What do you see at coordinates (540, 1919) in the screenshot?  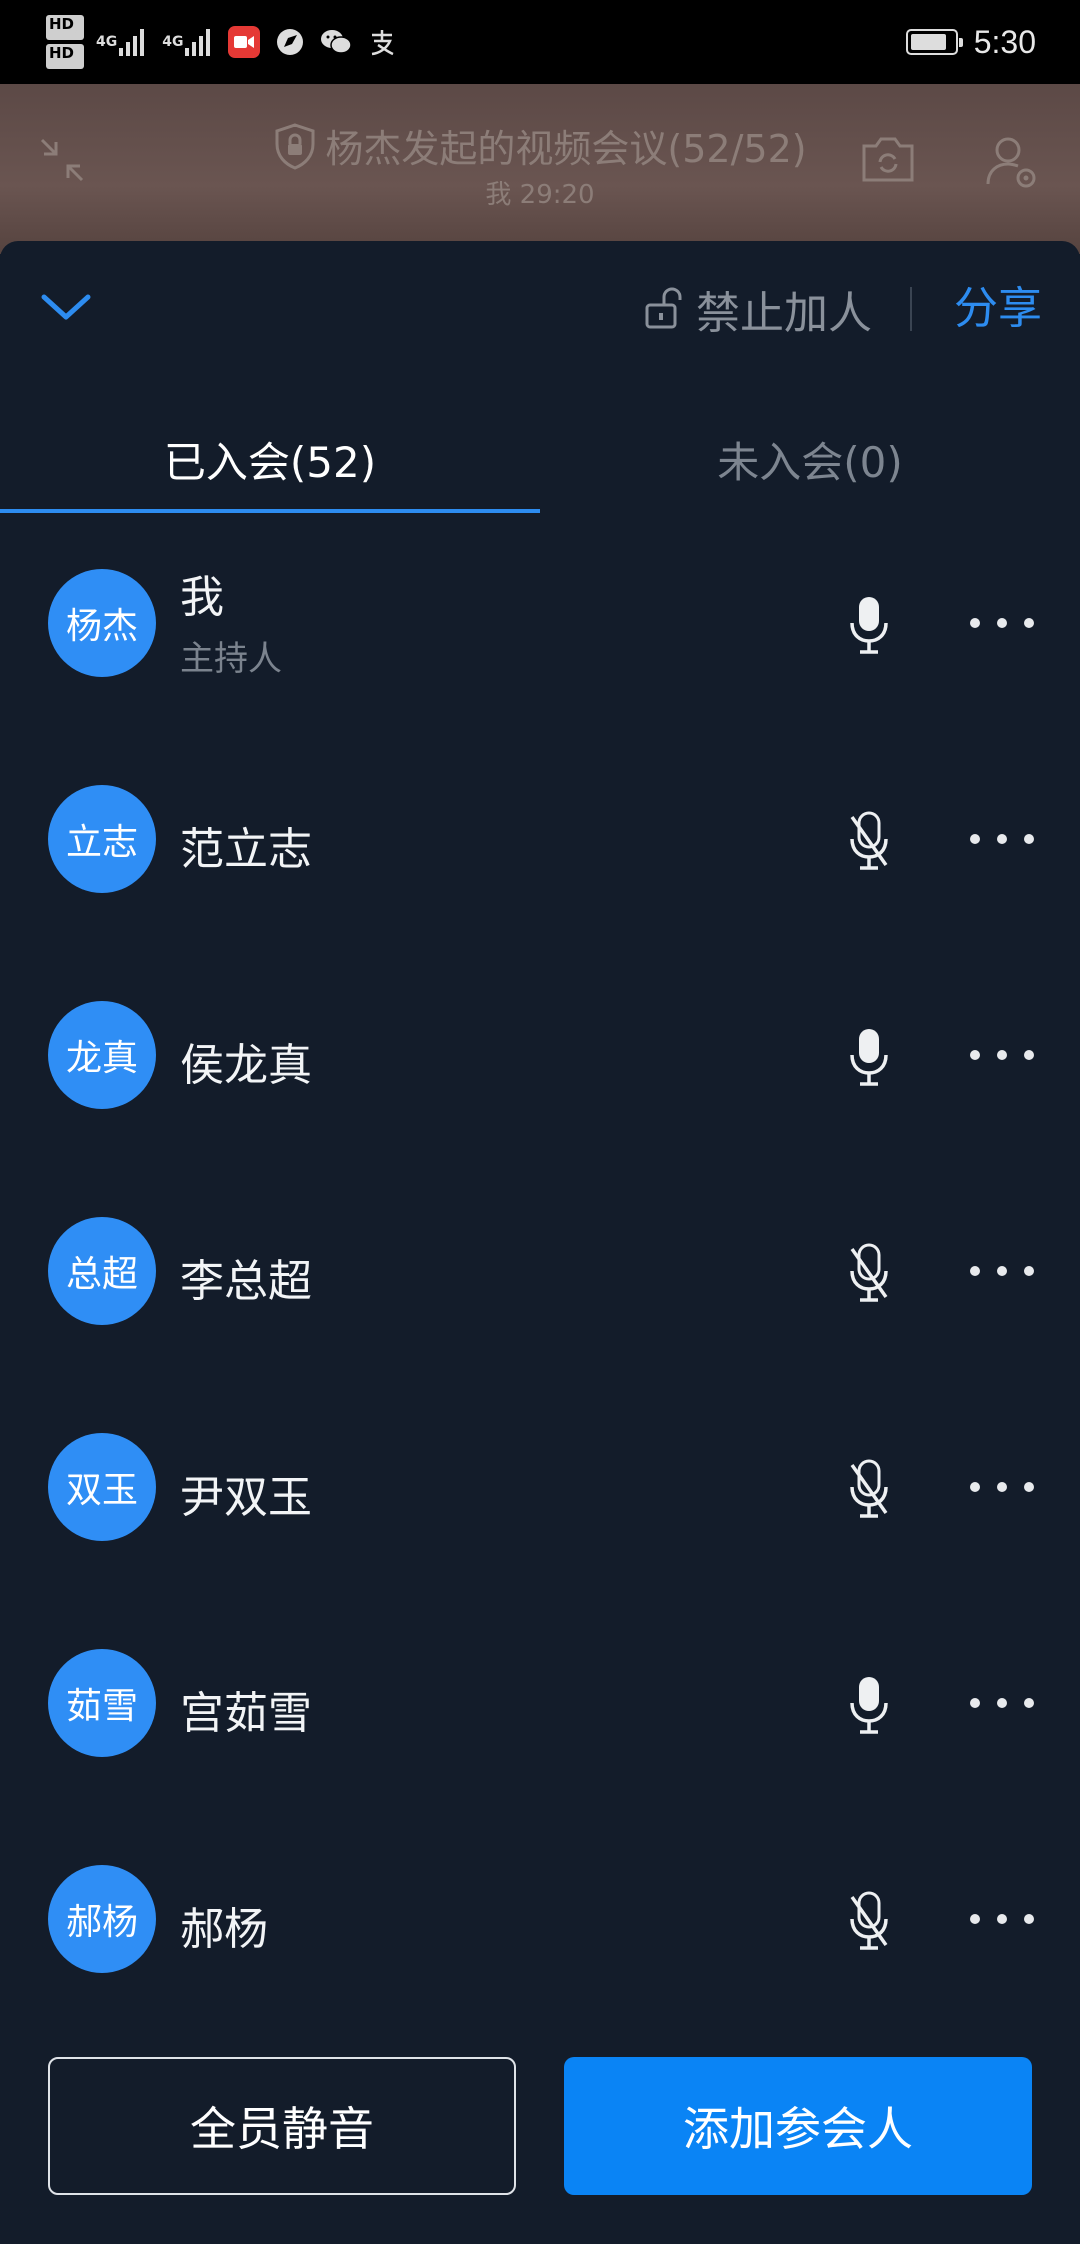 I see `participant-row: 郝杨 郝杨` at bounding box center [540, 1919].